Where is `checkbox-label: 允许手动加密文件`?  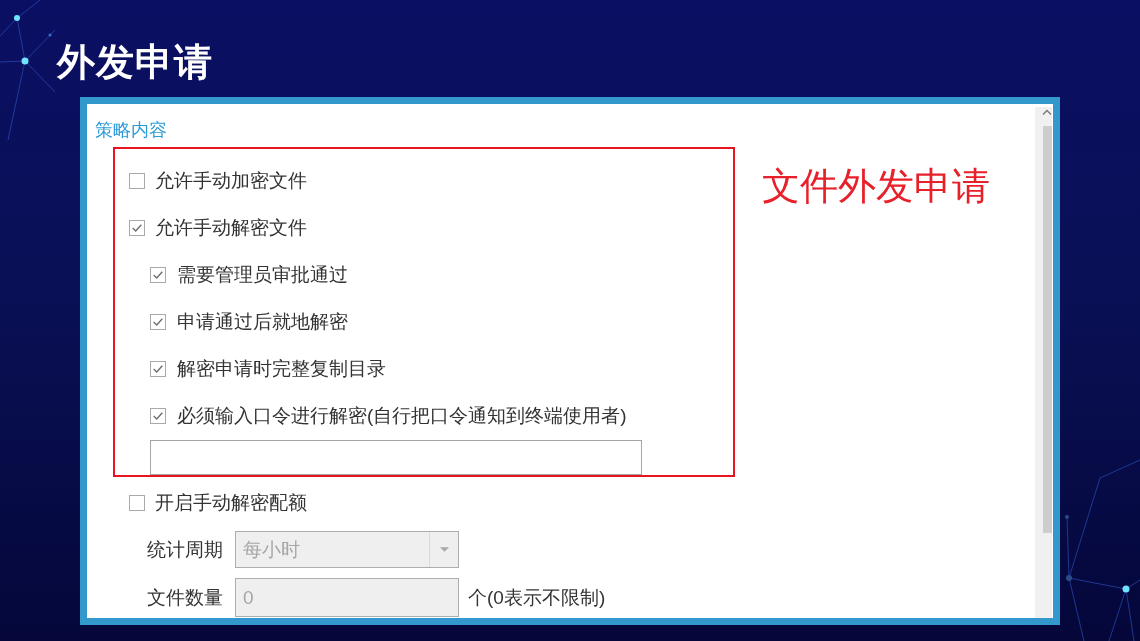 checkbox-label: 允许手动加密文件 is located at coordinates (231, 180).